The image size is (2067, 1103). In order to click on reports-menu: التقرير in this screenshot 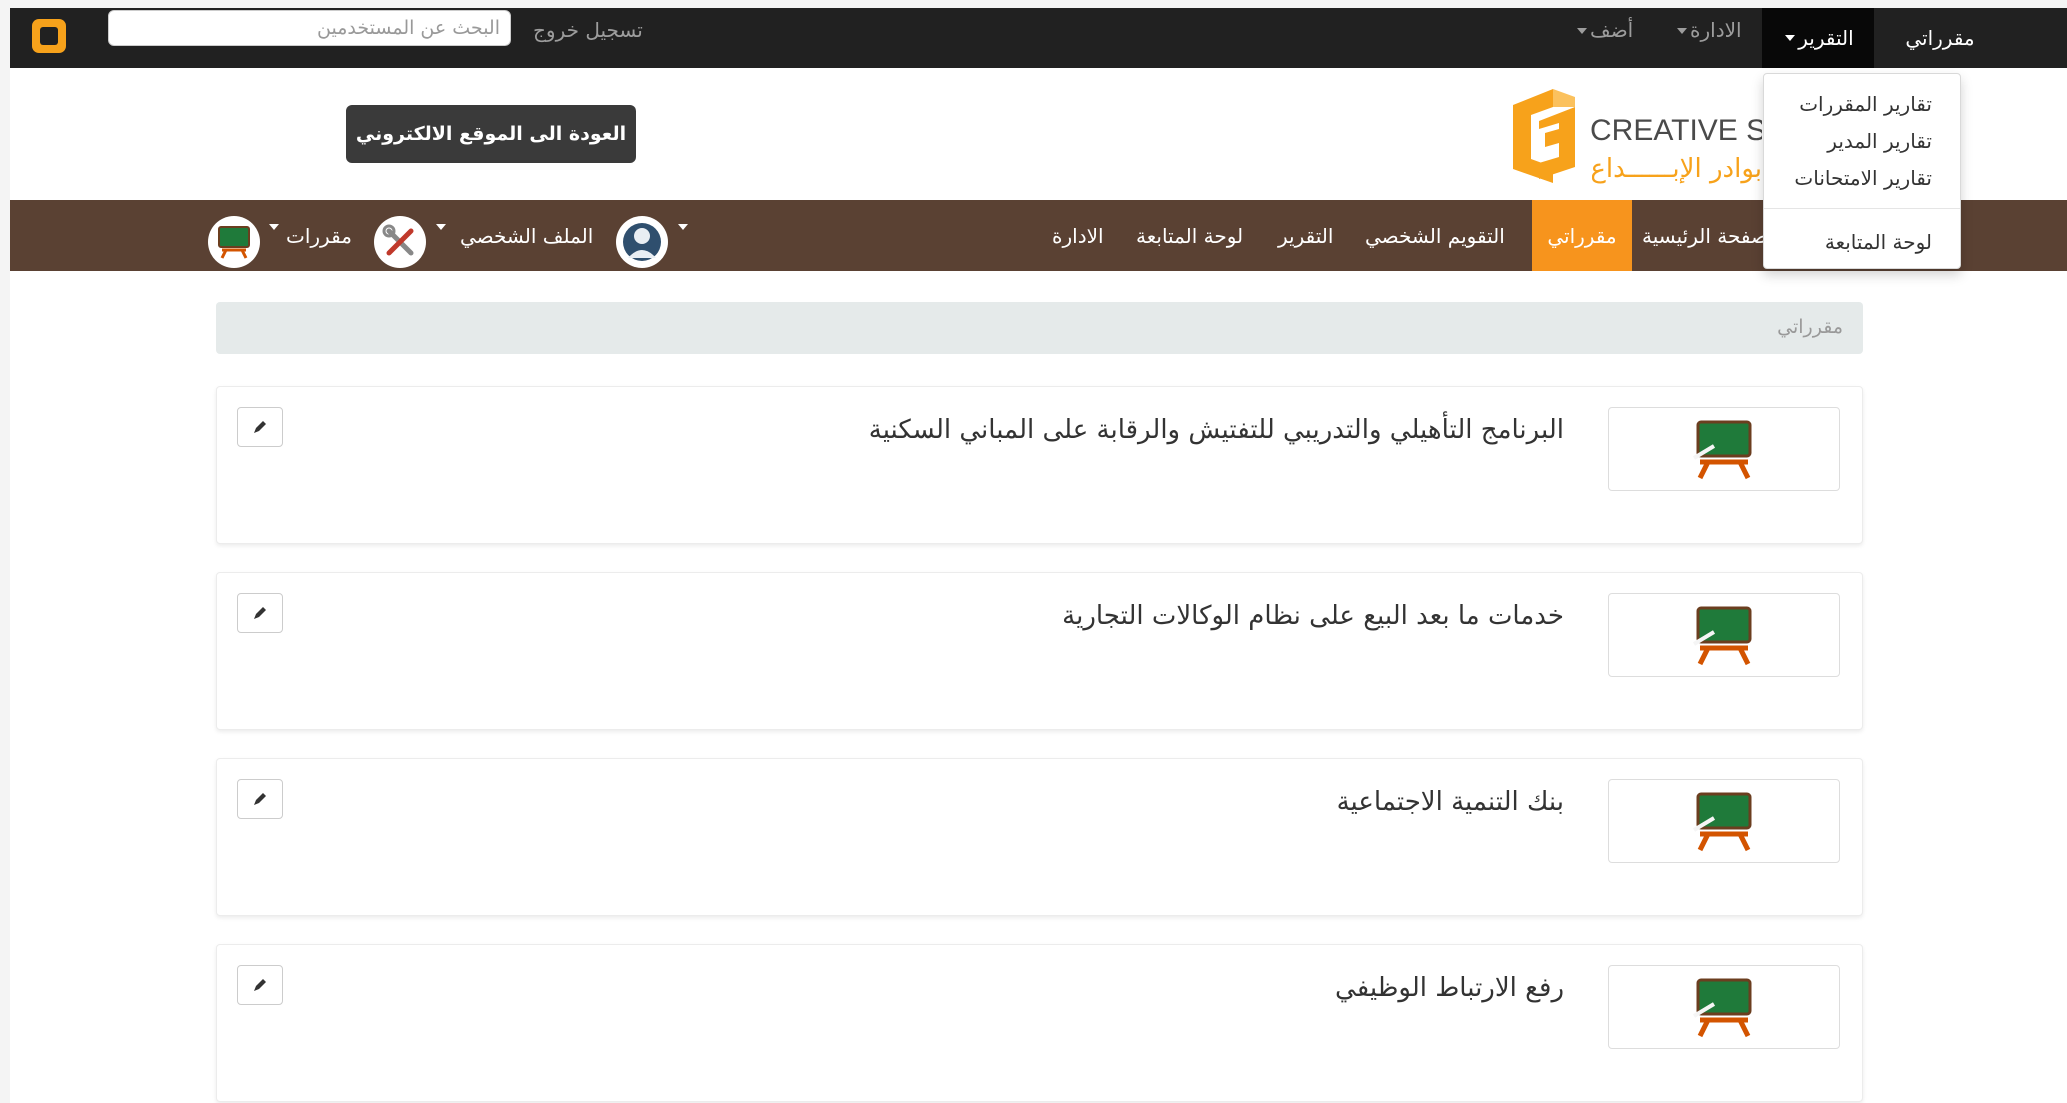, I will do `click(1818, 38)`.